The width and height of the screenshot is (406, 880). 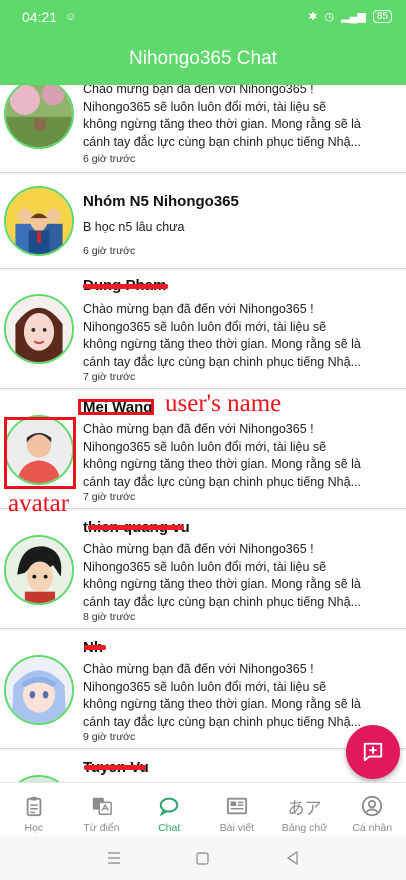 I want to click on nav-item-tu-dien: Từ điển, so click(x=102, y=809).